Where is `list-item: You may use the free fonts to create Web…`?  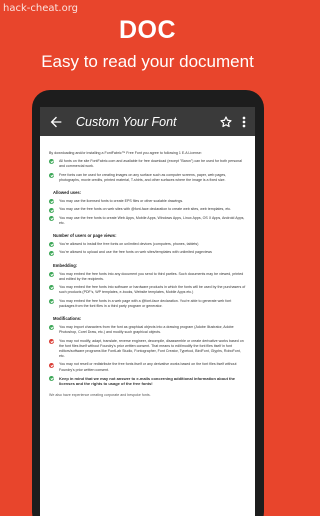 list-item: You may use the free fonts to create Web… is located at coordinates (147, 221).